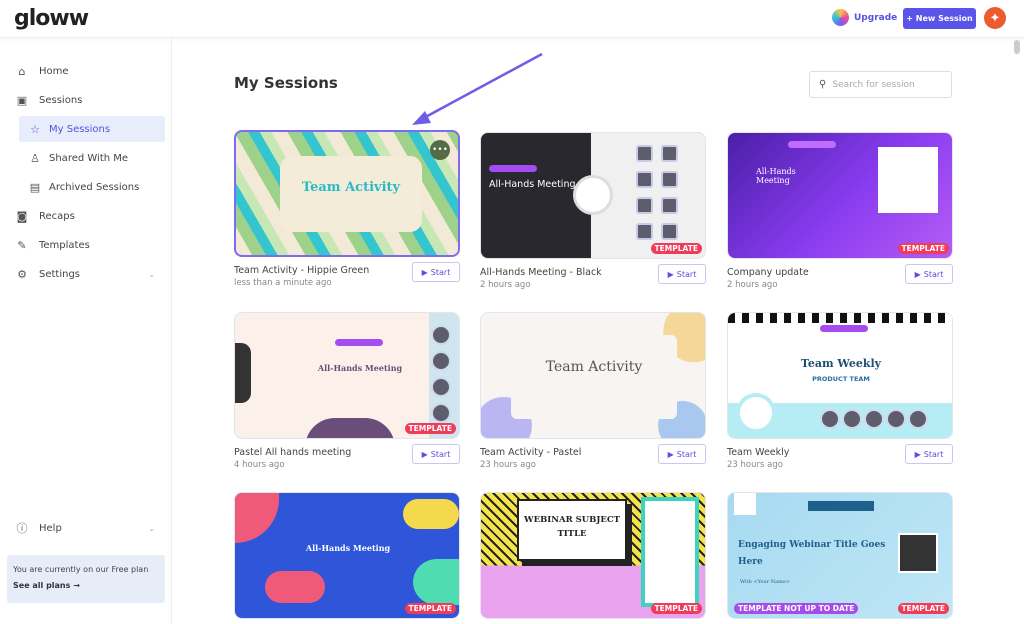 The image size is (1024, 624). What do you see at coordinates (35, 187) in the screenshot?
I see `archive-icon: ▤` at bounding box center [35, 187].